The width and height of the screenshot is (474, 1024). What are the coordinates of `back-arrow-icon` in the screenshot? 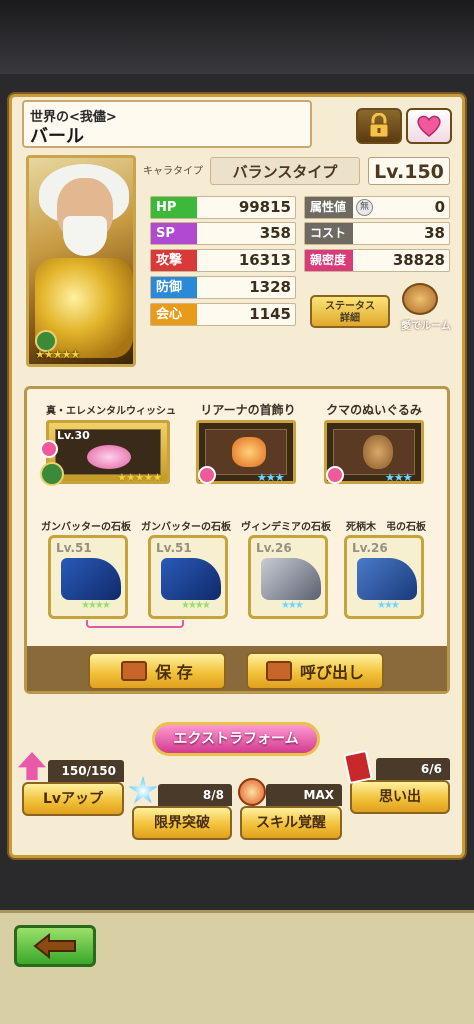 It's located at (54, 946).